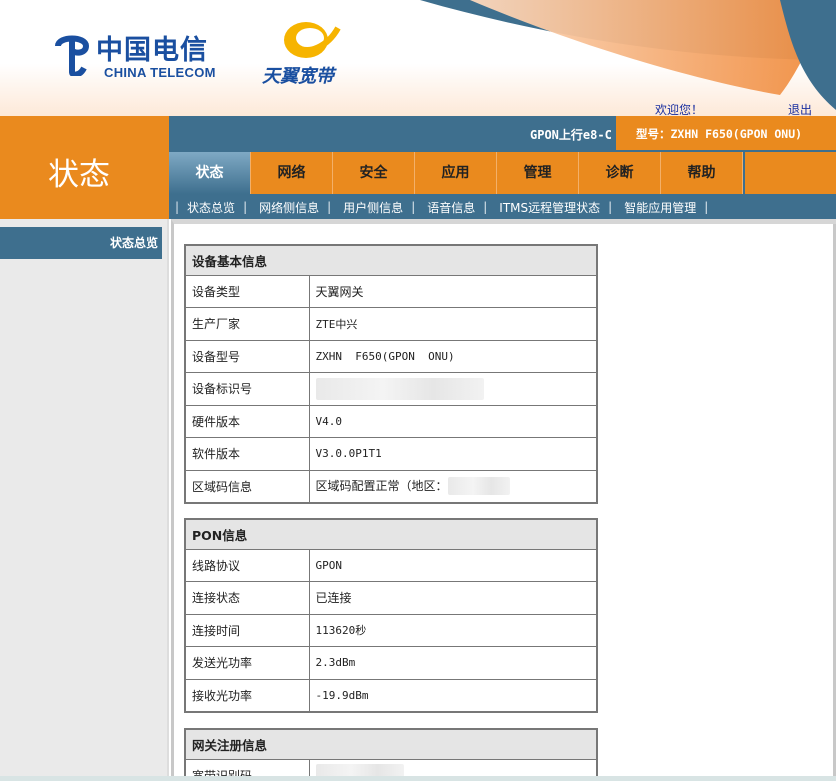  Describe the element at coordinates (391, 534) in the screenshot. I see `table-title: PON信息` at that location.